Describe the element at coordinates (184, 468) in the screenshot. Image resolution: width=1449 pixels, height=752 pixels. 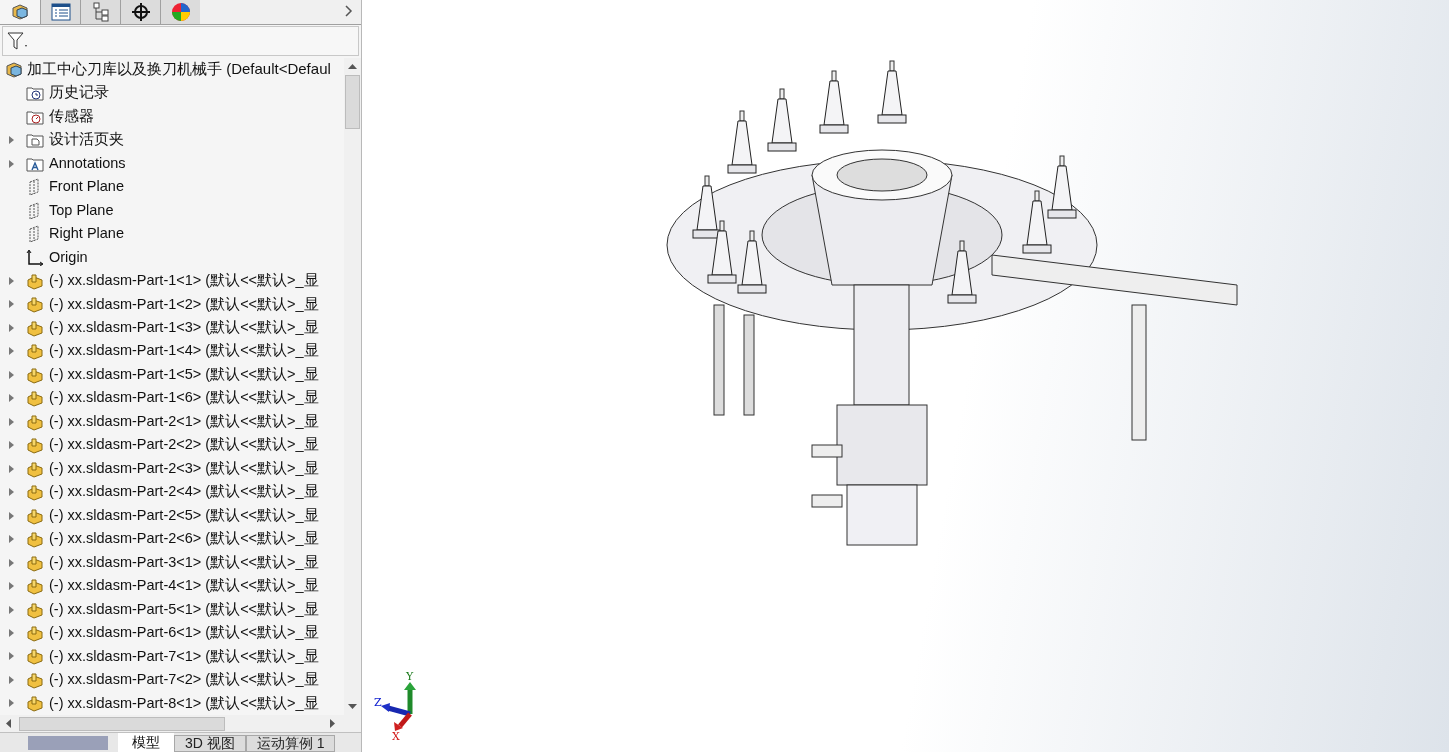
I see `tree-item: (-) xx.sldasm-Part-2<3> (默认<<默认>_显` at that location.